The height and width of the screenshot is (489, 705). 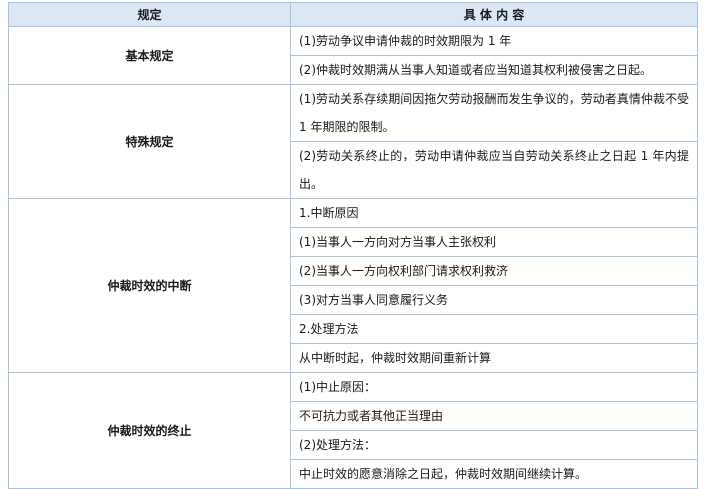 What do you see at coordinates (405, 41) in the screenshot?
I see `content-text: (1)劳动争议申请仲裁的时效期限为 1 年` at bounding box center [405, 41].